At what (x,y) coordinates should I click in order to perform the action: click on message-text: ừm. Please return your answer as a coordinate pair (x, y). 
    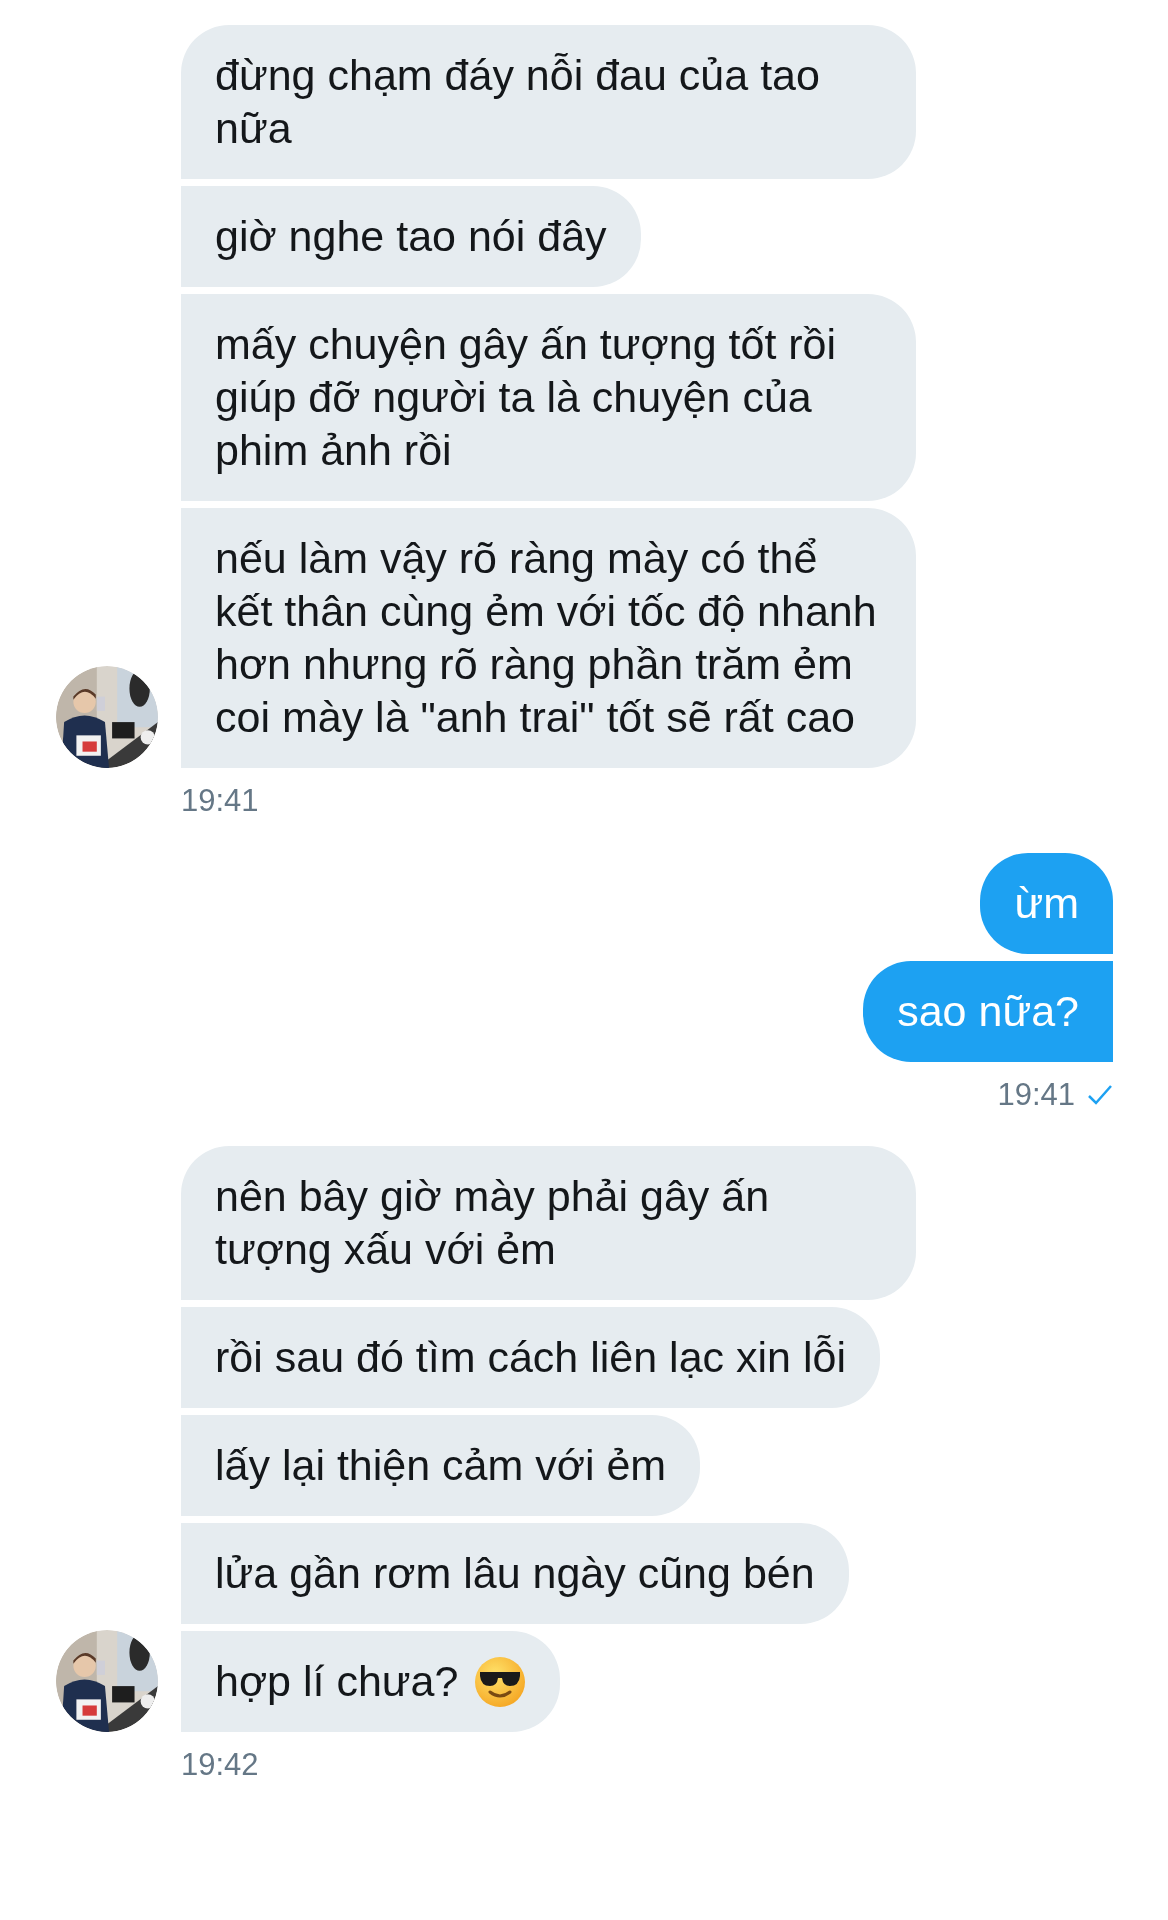
    Looking at the image, I should click on (1046, 903).